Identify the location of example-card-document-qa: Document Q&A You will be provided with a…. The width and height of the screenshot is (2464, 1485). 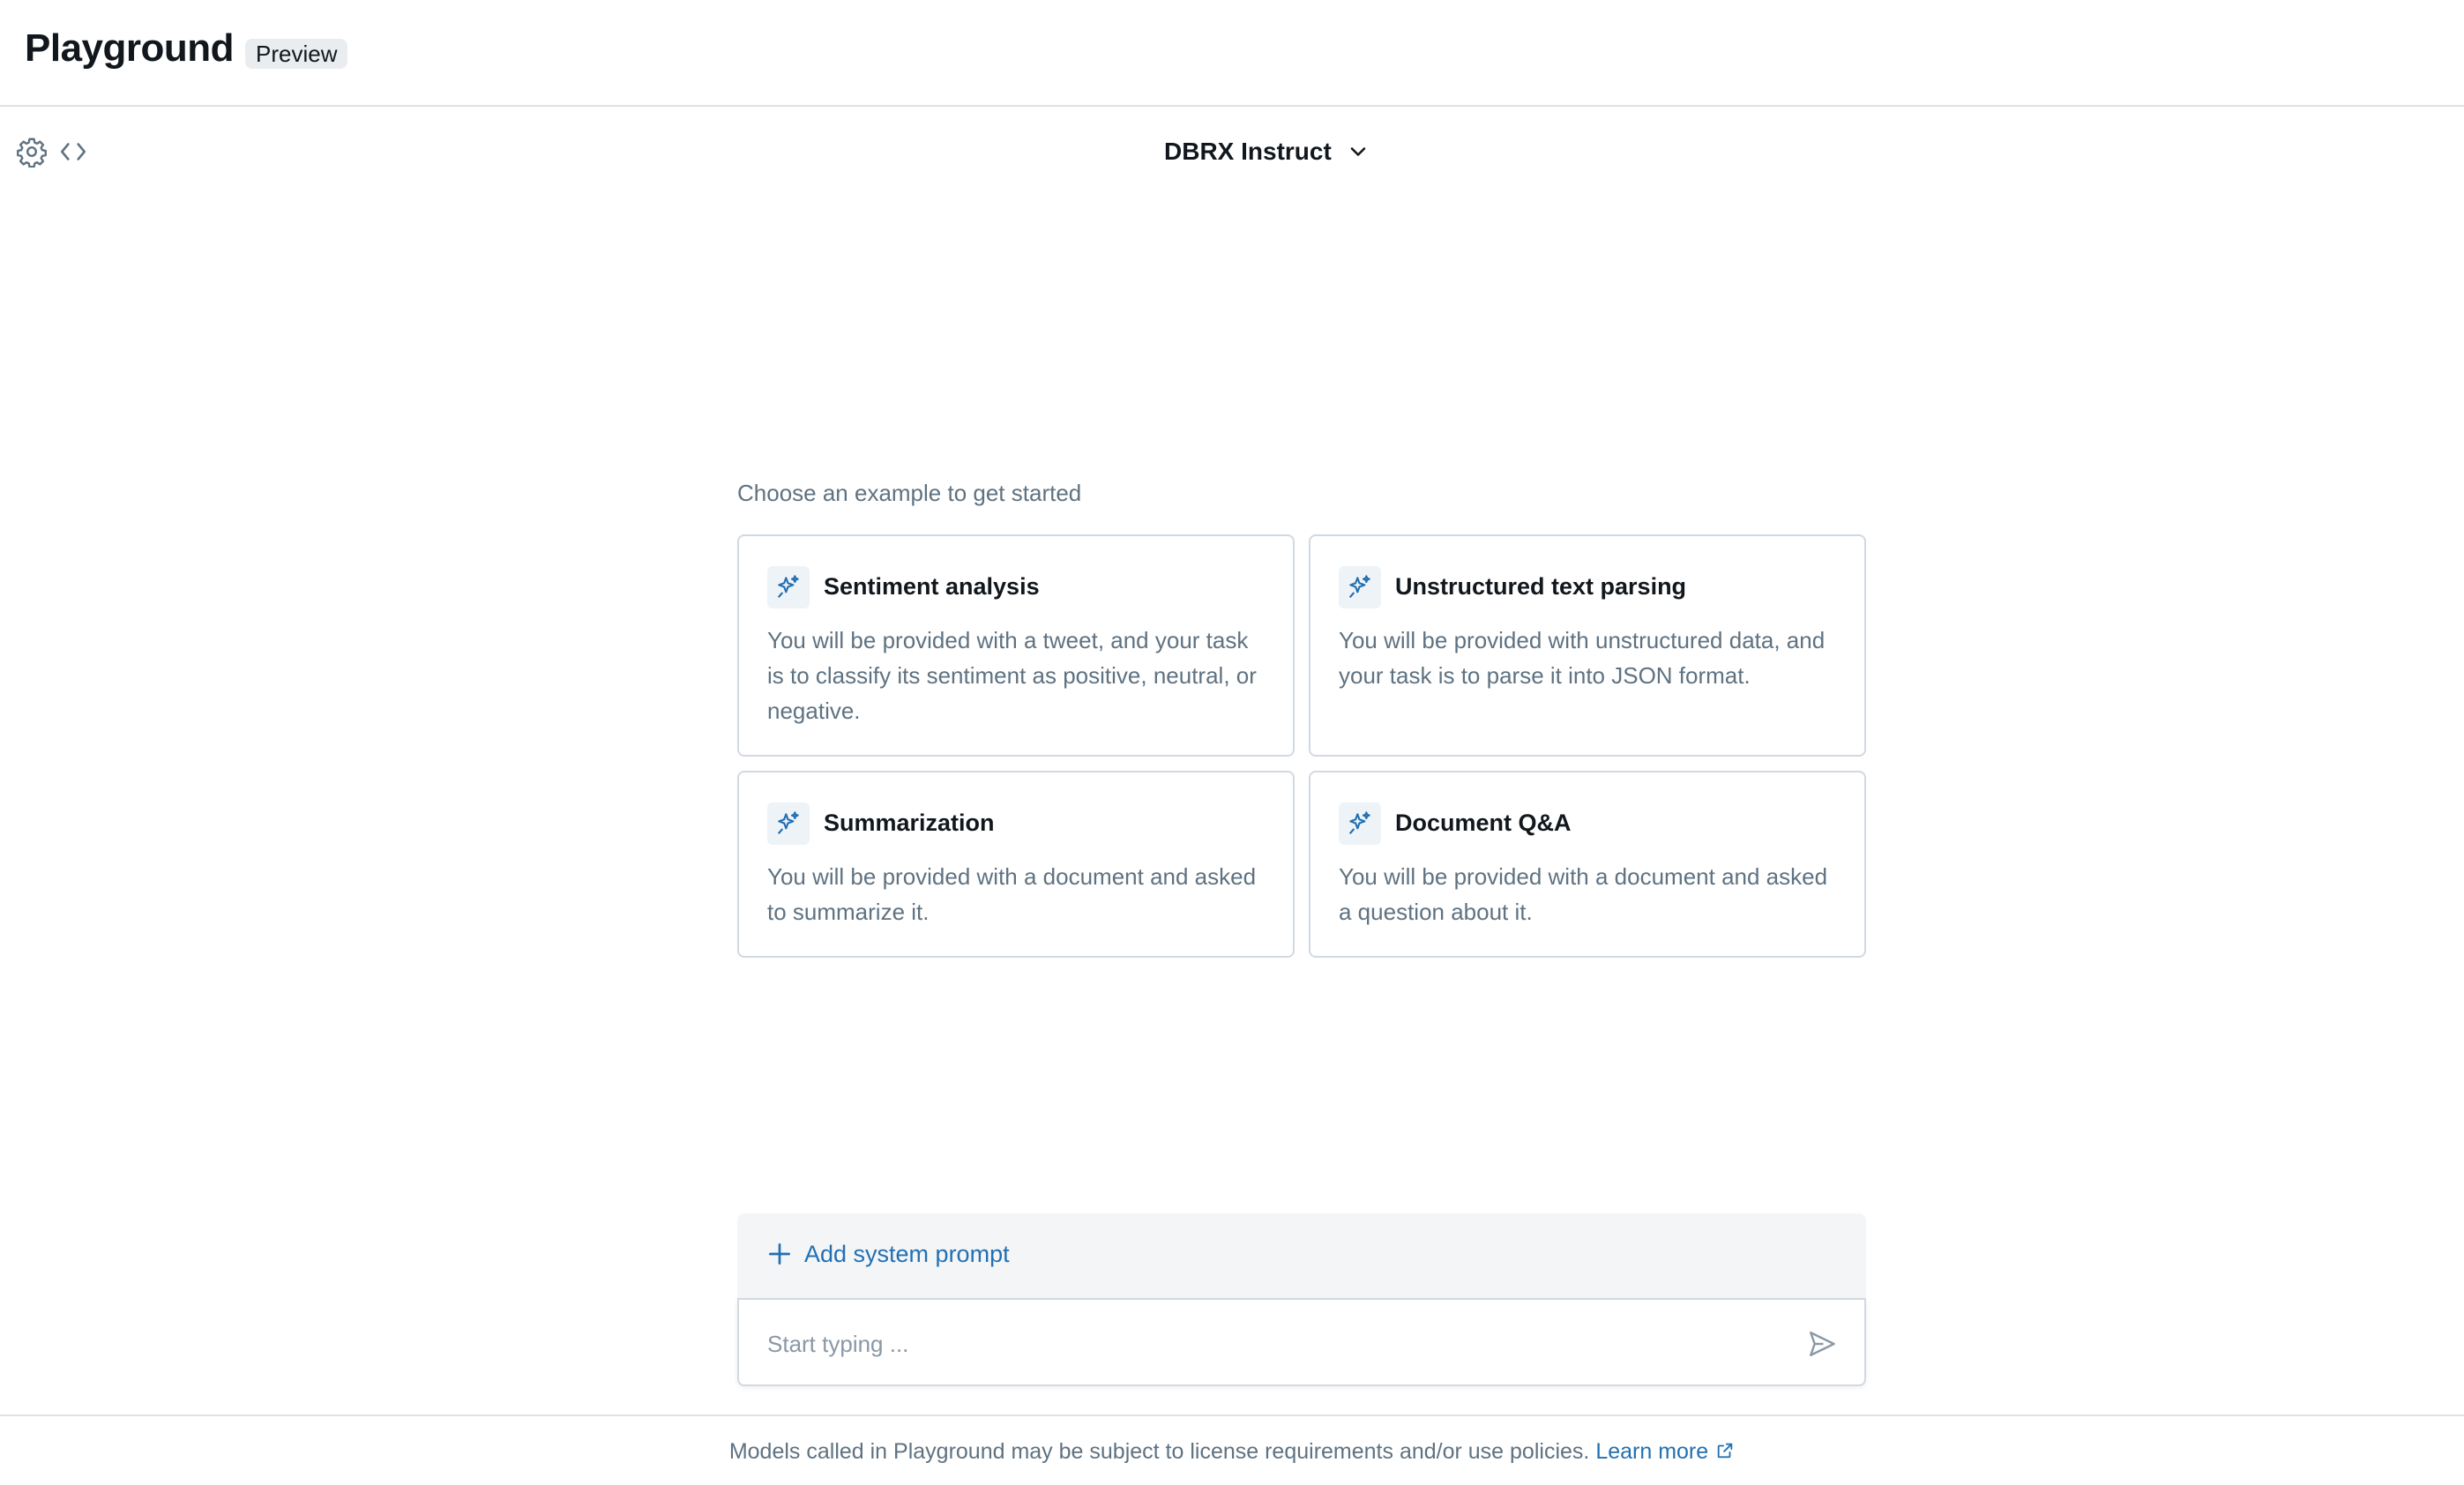
(1587, 864).